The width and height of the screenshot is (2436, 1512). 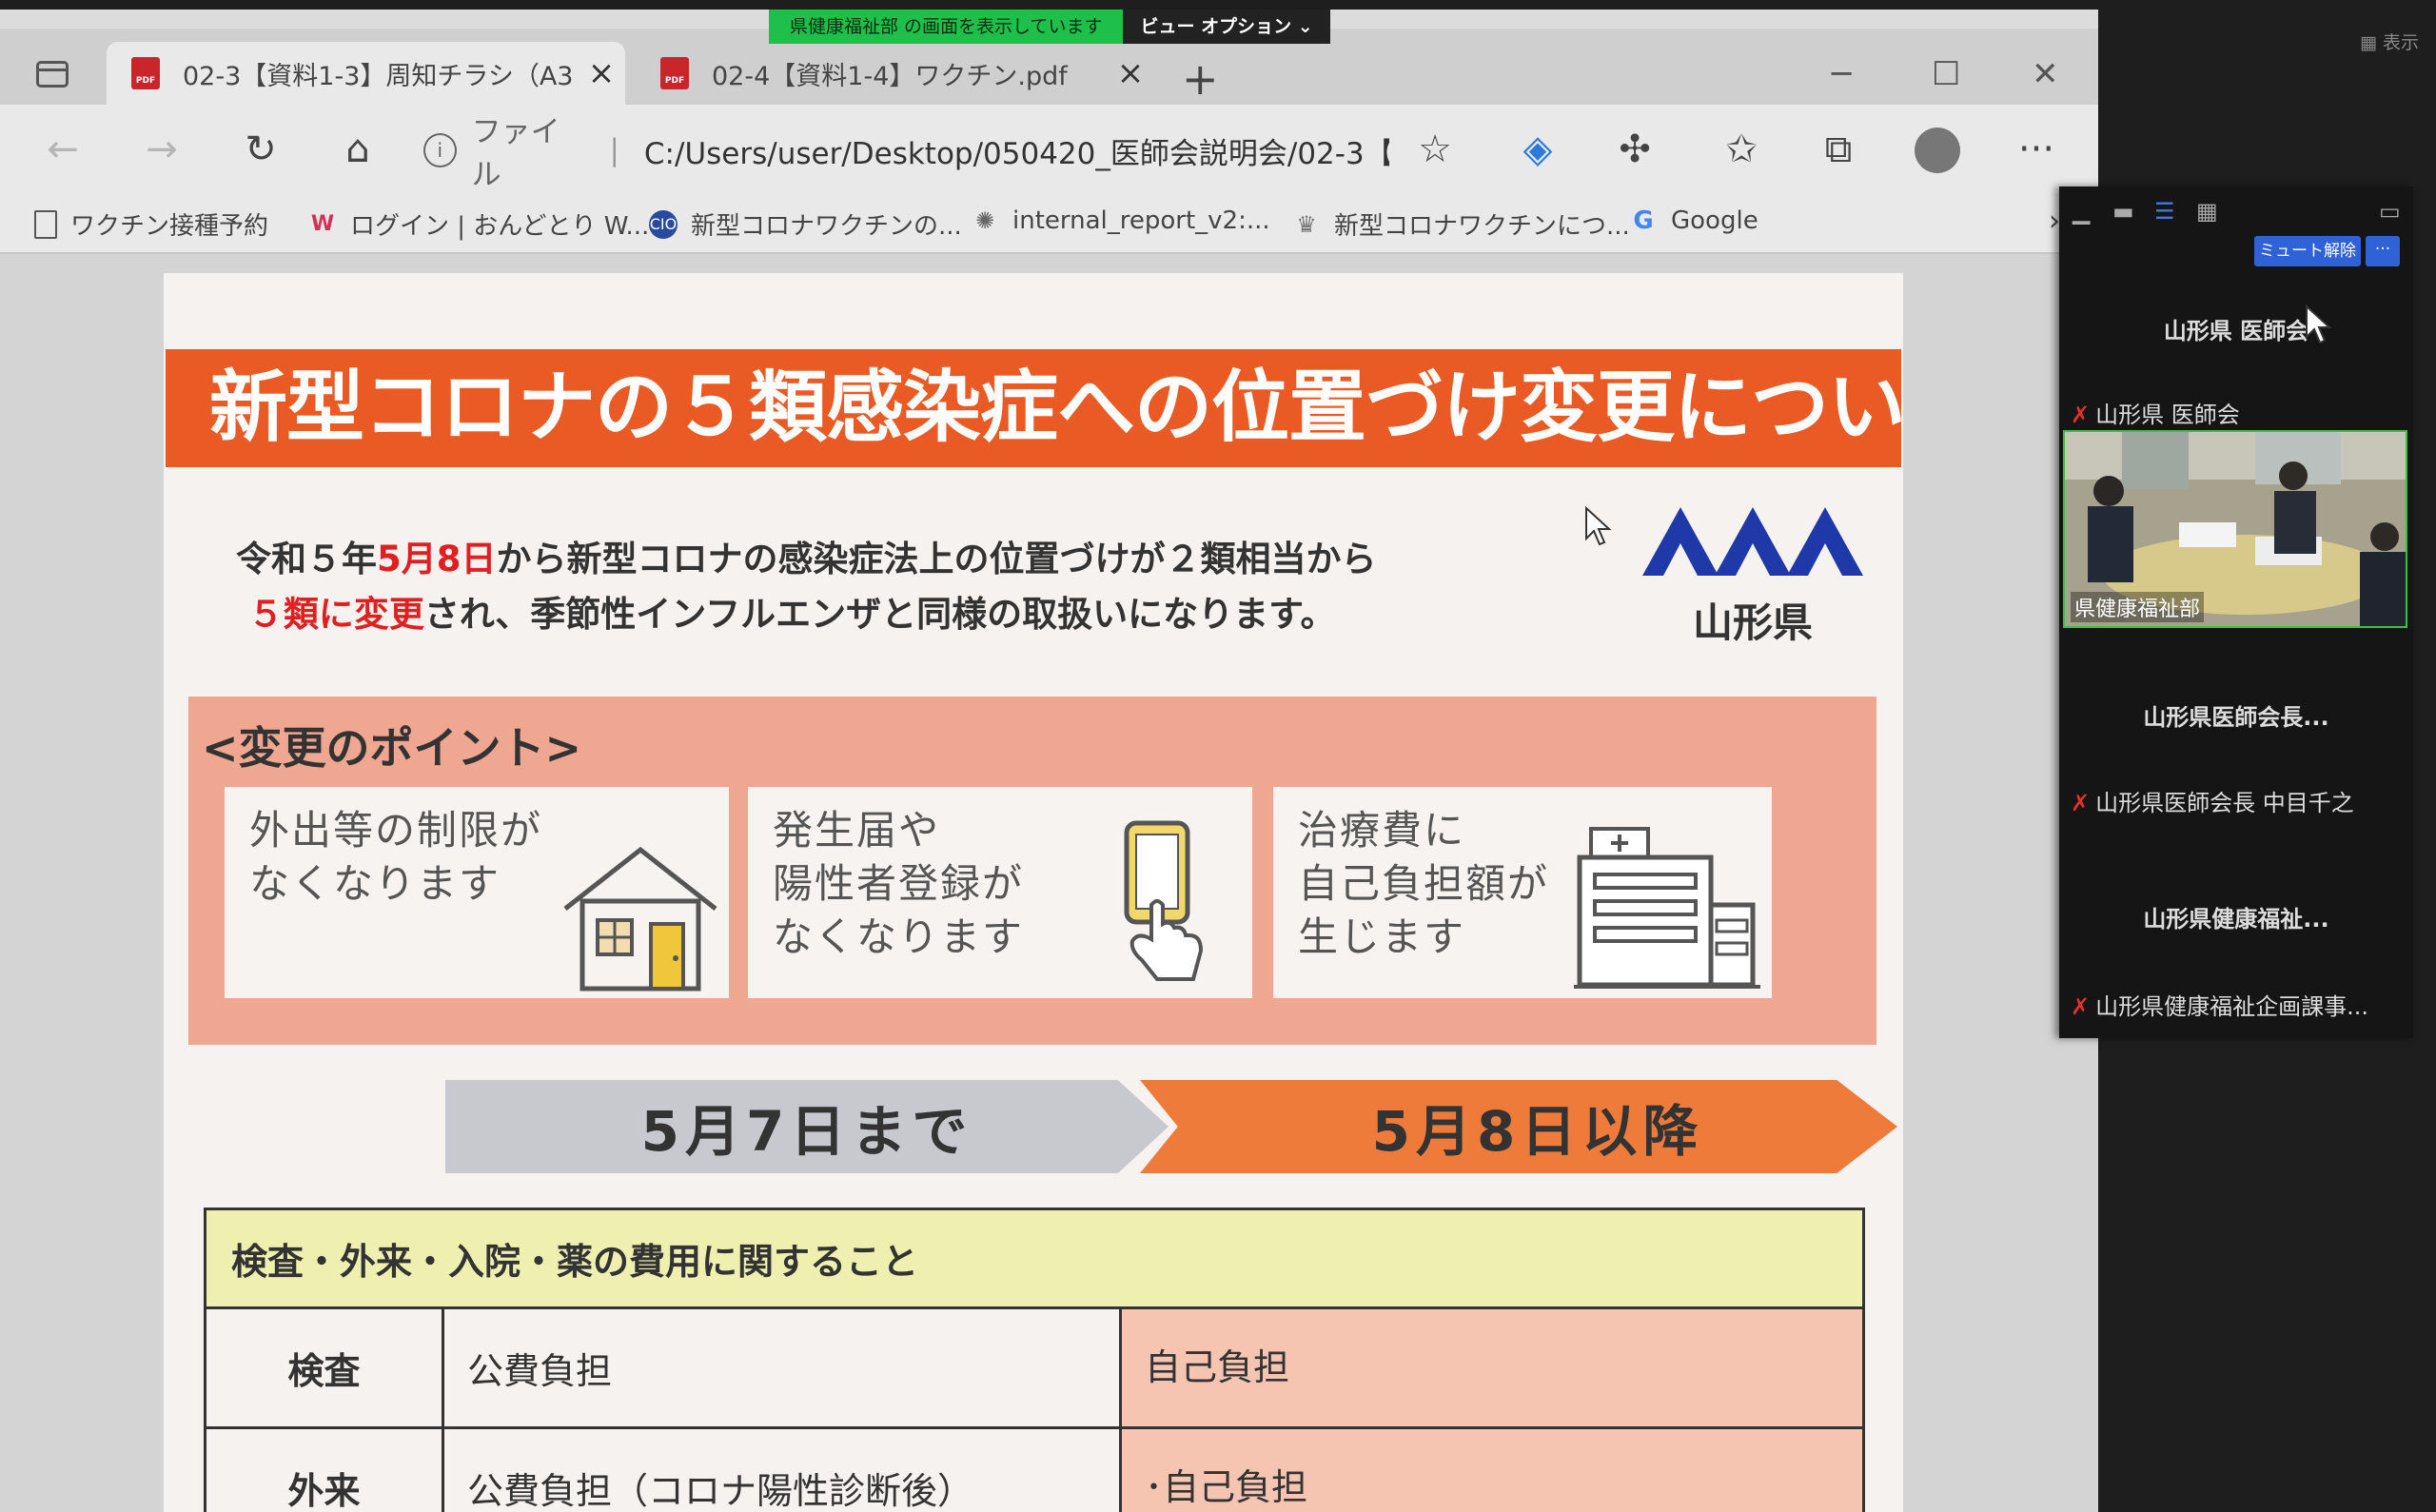 I want to click on tab-flyer-pdf: PDF 02-3【資料1-3】周知チラシ（A3･2ｇ ×, so click(x=366, y=73).